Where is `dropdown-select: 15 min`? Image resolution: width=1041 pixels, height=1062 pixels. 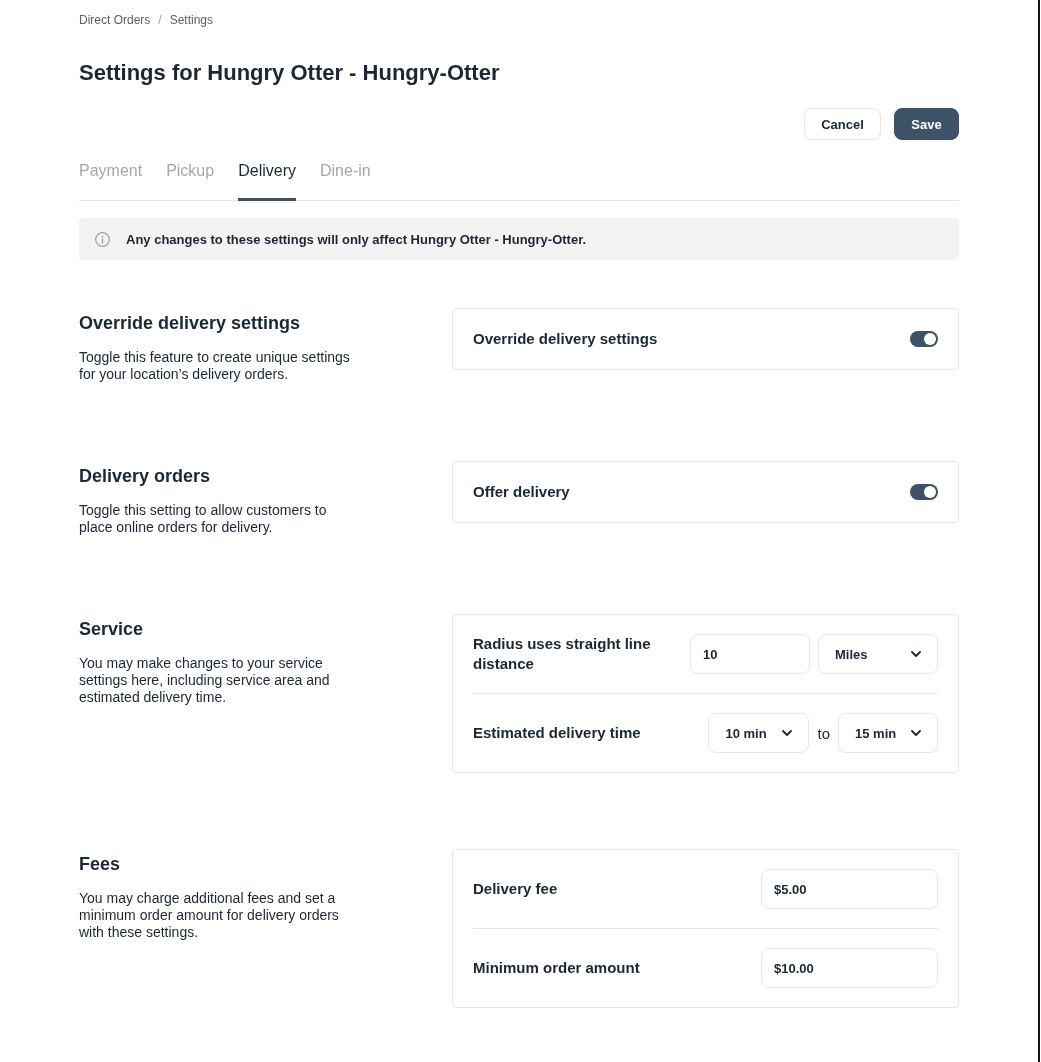
dropdown-select: 15 min is located at coordinates (888, 733).